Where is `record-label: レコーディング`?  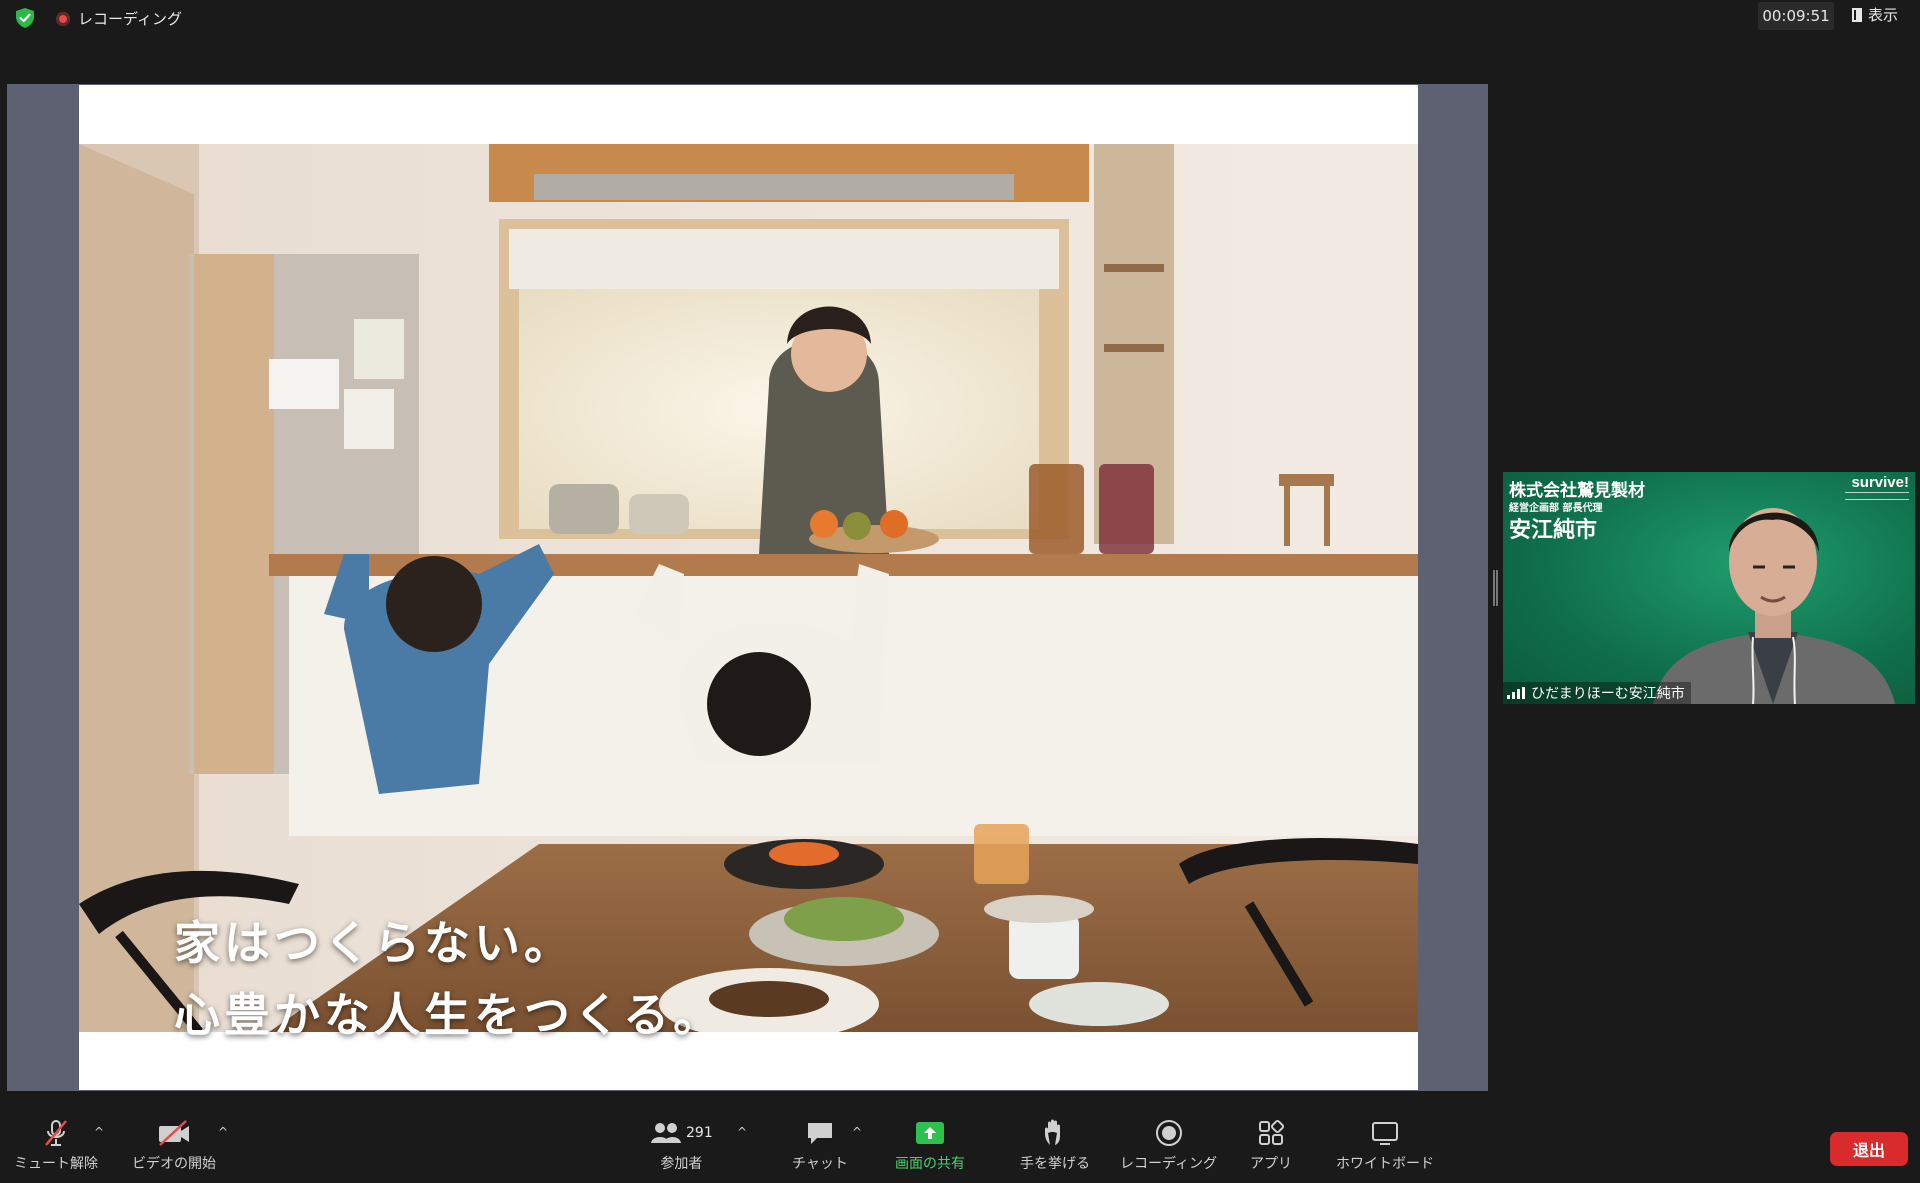
record-label: レコーディング is located at coordinates (1169, 1164).